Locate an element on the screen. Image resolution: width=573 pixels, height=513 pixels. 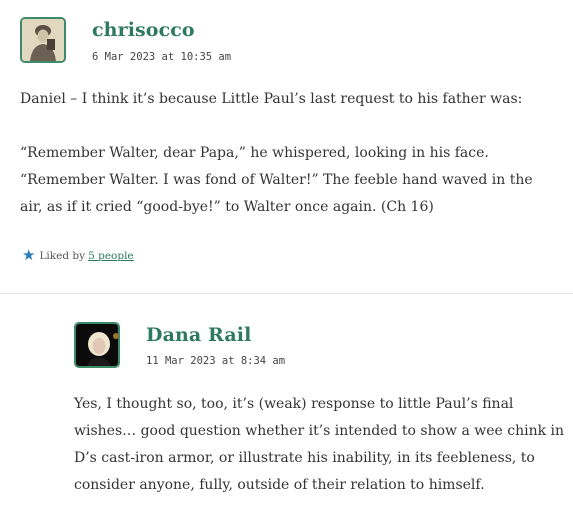
likes-row: ★ Liked by 5 people is located at coordinates (78, 255).